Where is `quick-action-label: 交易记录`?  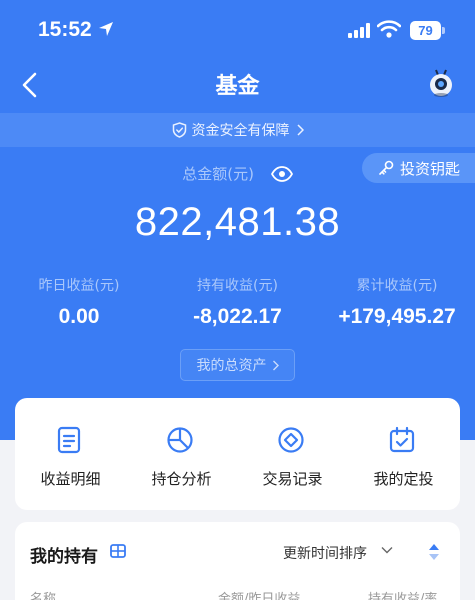 quick-action-label: 交易记录 is located at coordinates (292, 479).